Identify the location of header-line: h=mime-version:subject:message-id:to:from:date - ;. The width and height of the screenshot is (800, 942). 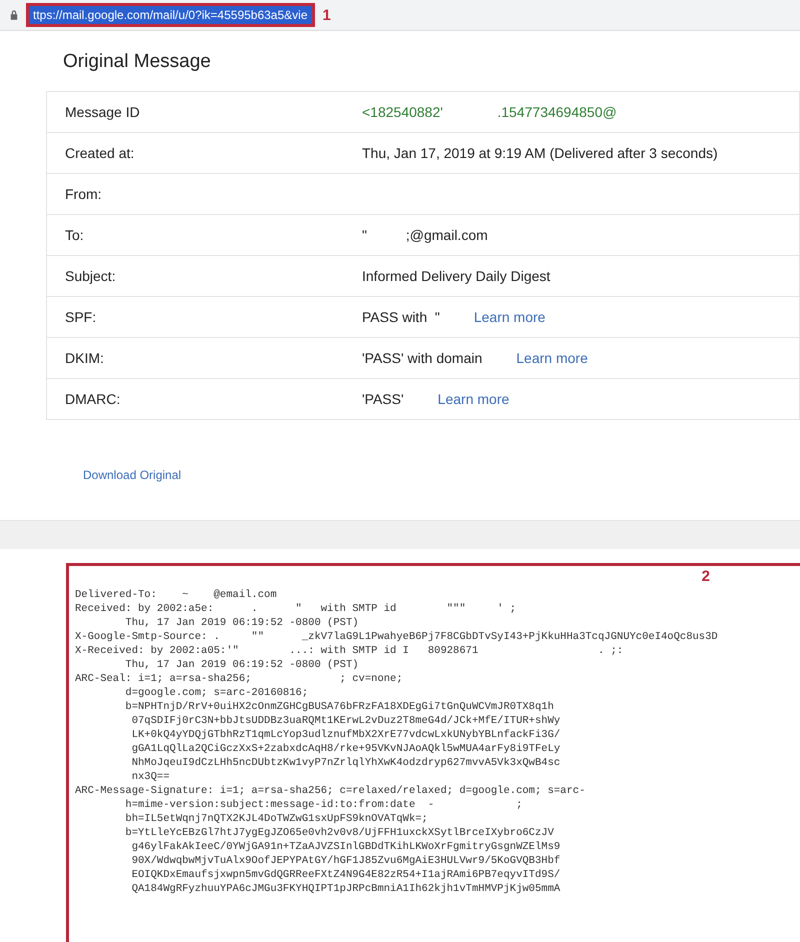
(324, 805).